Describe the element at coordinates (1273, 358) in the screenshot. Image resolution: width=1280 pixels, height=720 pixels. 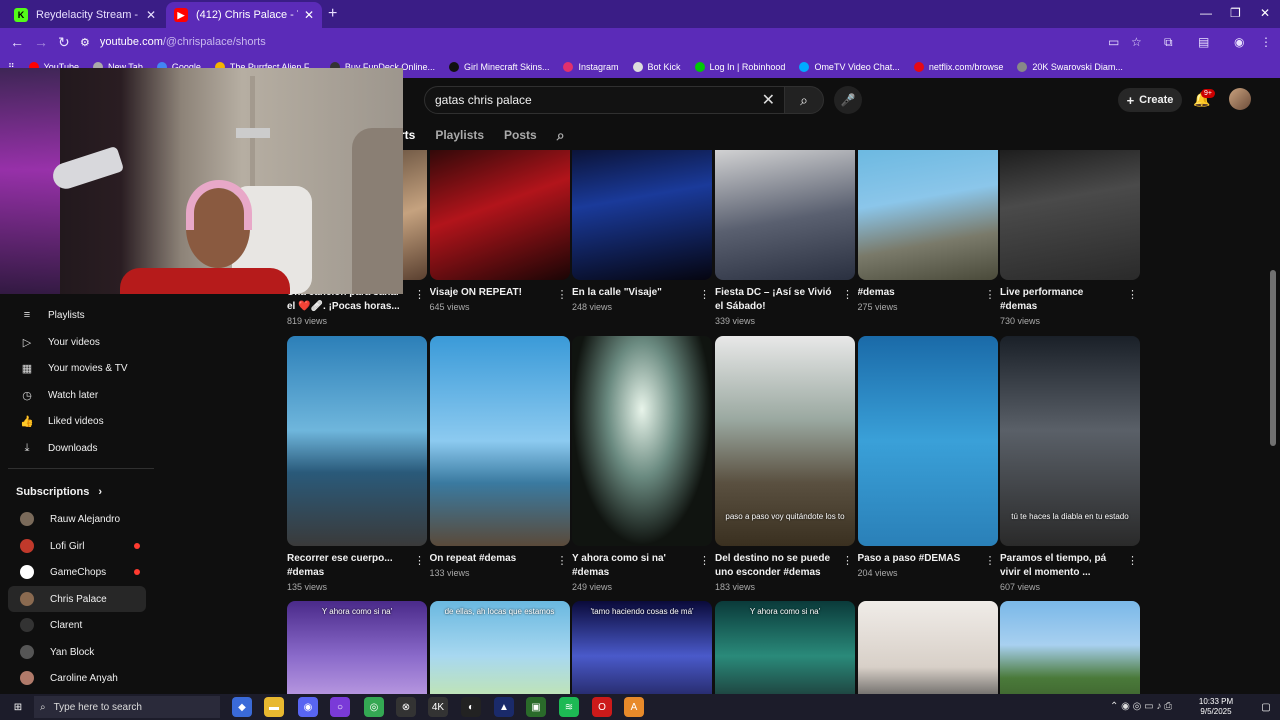
I see `page-scrollbar` at that location.